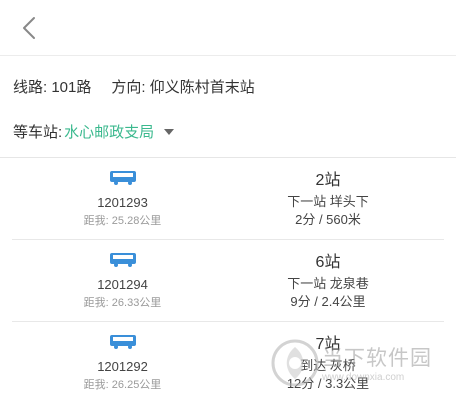 Image resolution: width=456 pixels, height=407 pixels. What do you see at coordinates (328, 262) in the screenshot?
I see `stops-away: 6站` at bounding box center [328, 262].